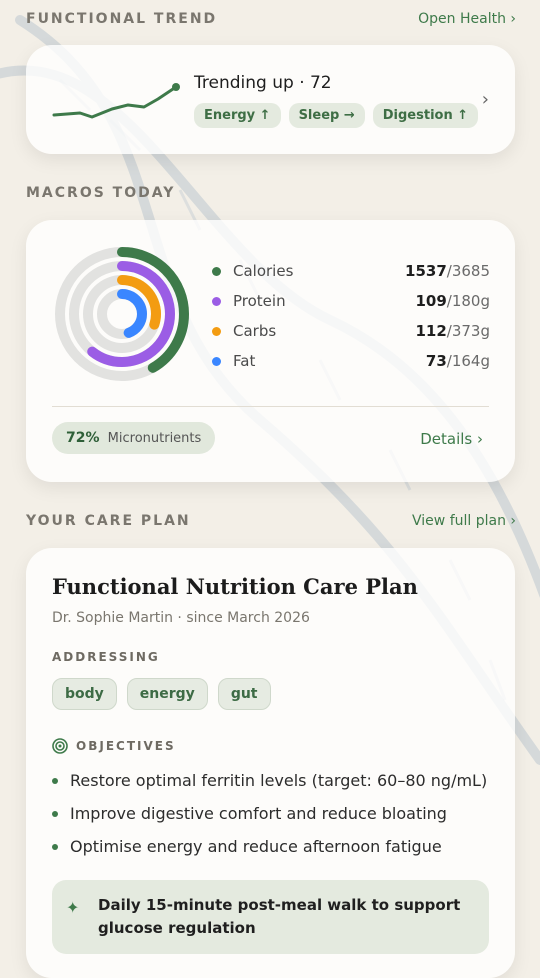  Describe the element at coordinates (351, 271) in the screenshot. I see `macro-row-calories: Calories 1537/3685` at that location.